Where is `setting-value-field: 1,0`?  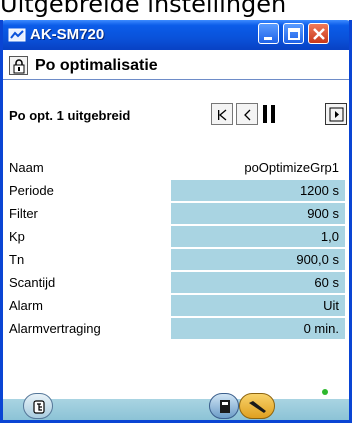 setting-value-field: 1,0 is located at coordinates (258, 236).